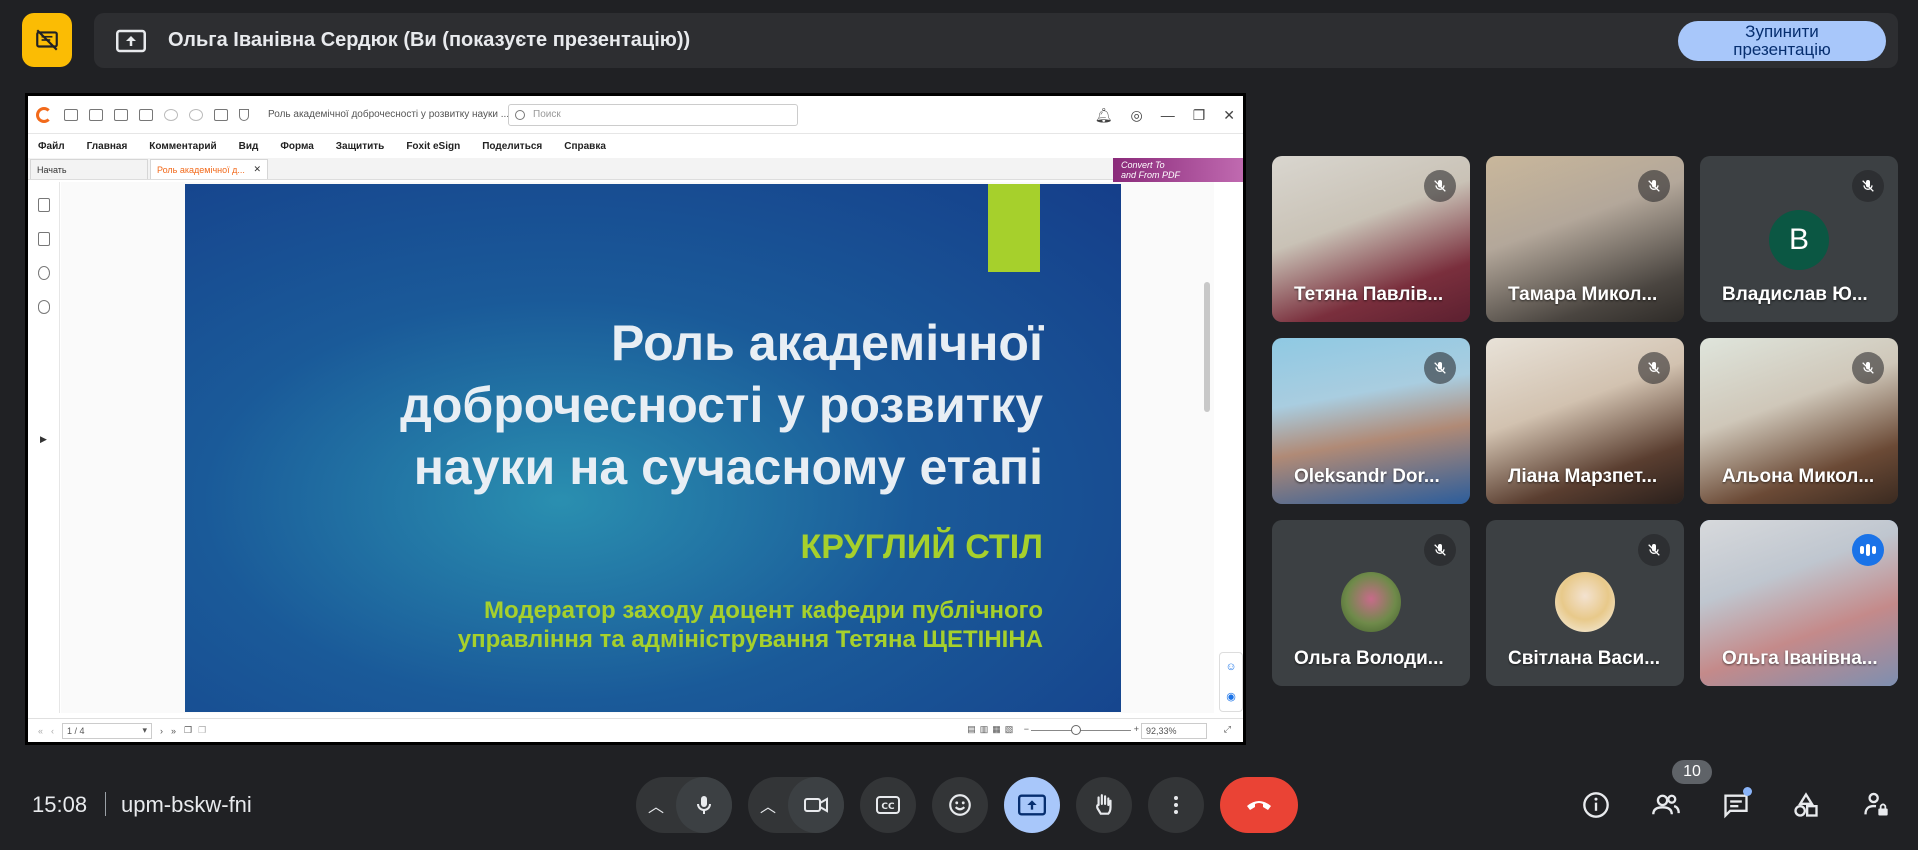 The height and width of the screenshot is (850, 1918). I want to click on unread-dot, so click(1747, 791).